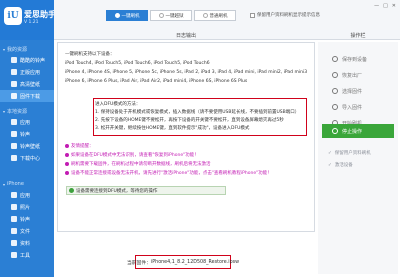  What do you see at coordinates (79, 146) in the screenshot?
I see `tips-title: 友情提醒：` at bounding box center [79, 146].